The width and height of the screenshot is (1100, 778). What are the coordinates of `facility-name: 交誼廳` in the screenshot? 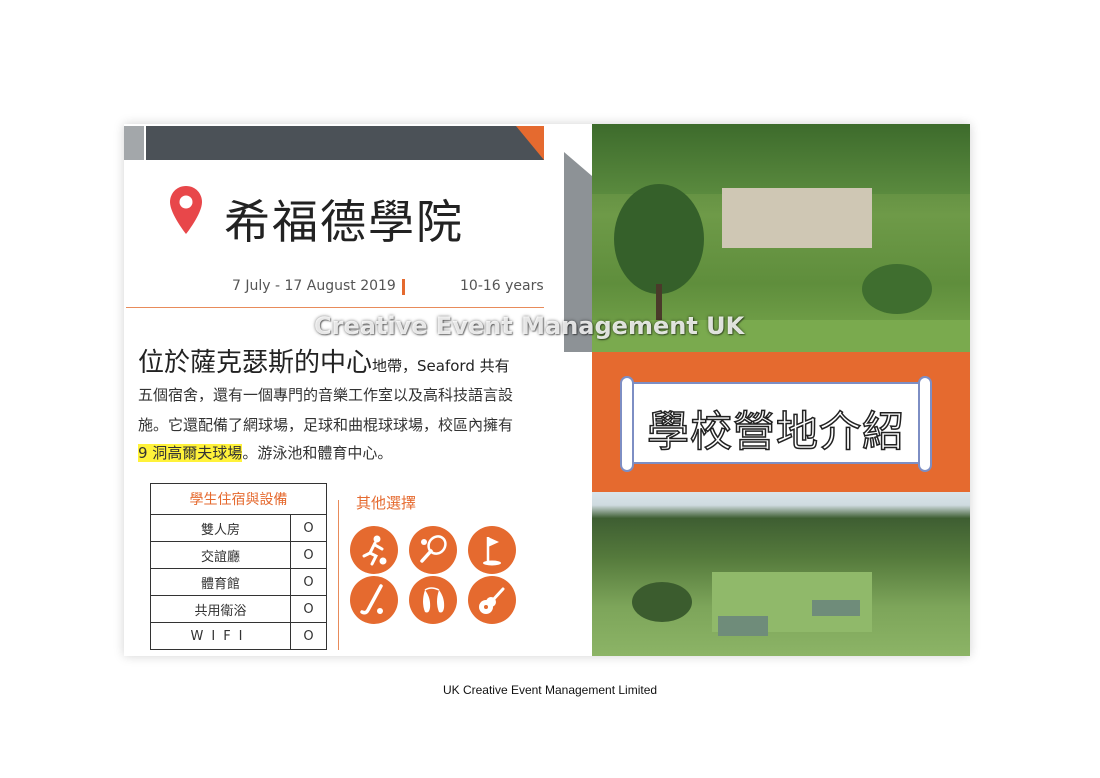 It's located at (220, 555).